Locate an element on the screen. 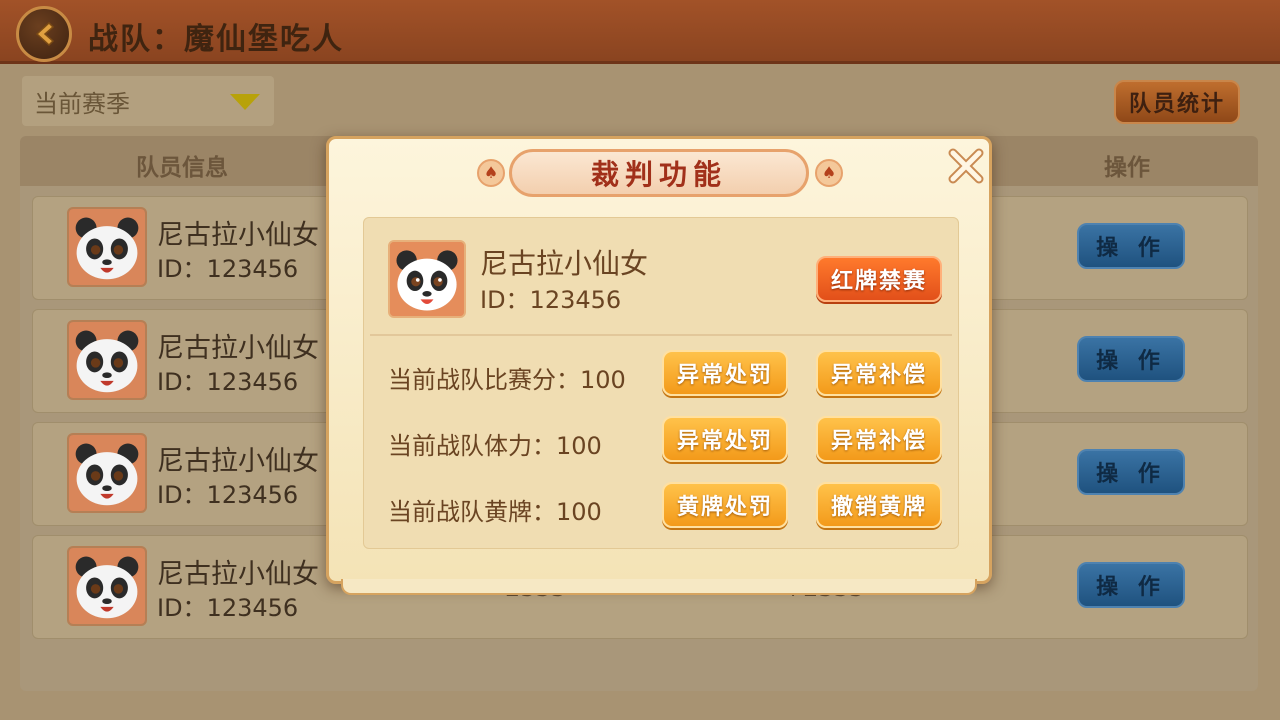 The width and height of the screenshot is (1280, 720). stamina-compensation-button: 异常补偿 is located at coordinates (879, 439).